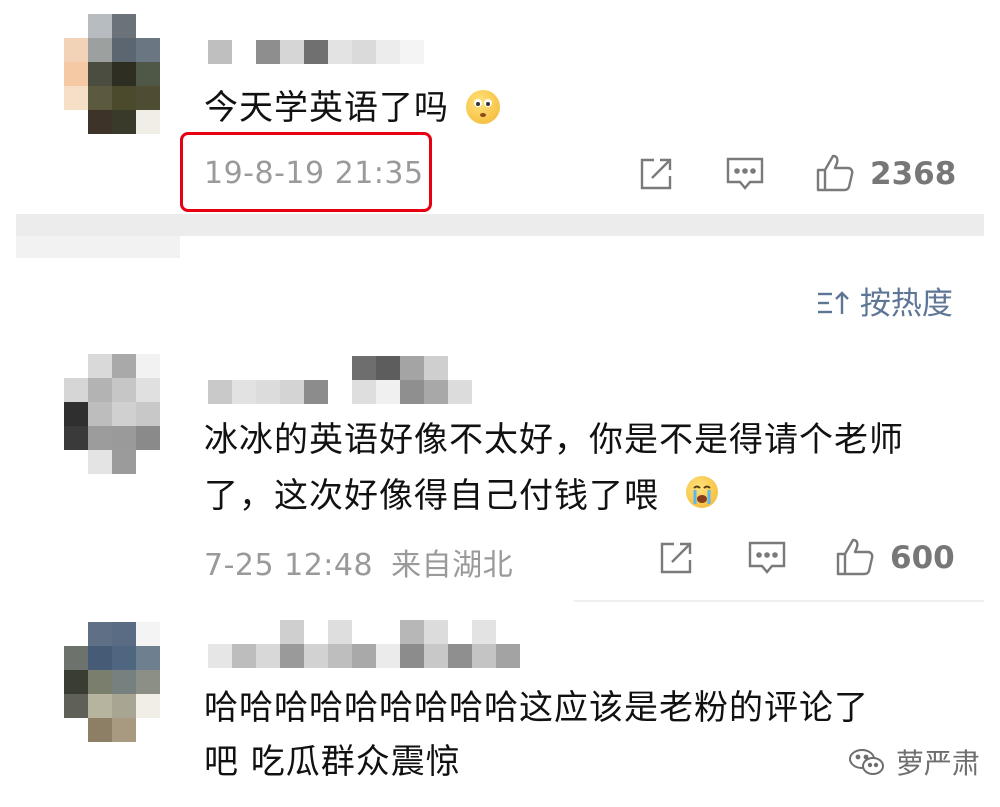 The image size is (1000, 807). Describe the element at coordinates (359, 565) in the screenshot. I see `timestamp: 7-25 12:48 来自湖北` at that location.